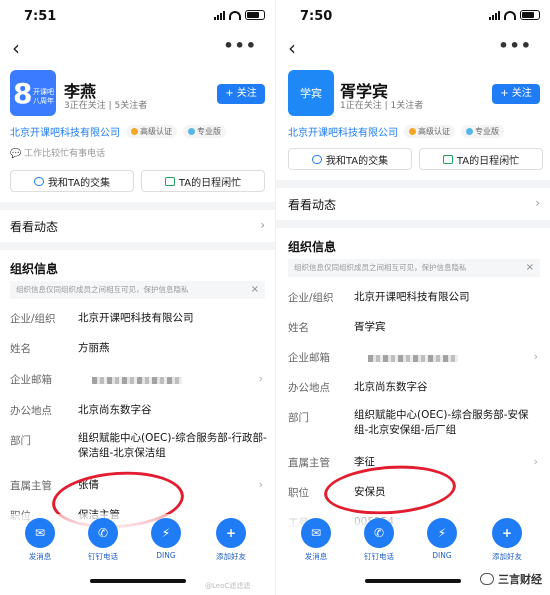 The height and width of the screenshot is (595, 550). Describe the element at coordinates (316, 159) in the screenshot. I see `link-icon` at that location.